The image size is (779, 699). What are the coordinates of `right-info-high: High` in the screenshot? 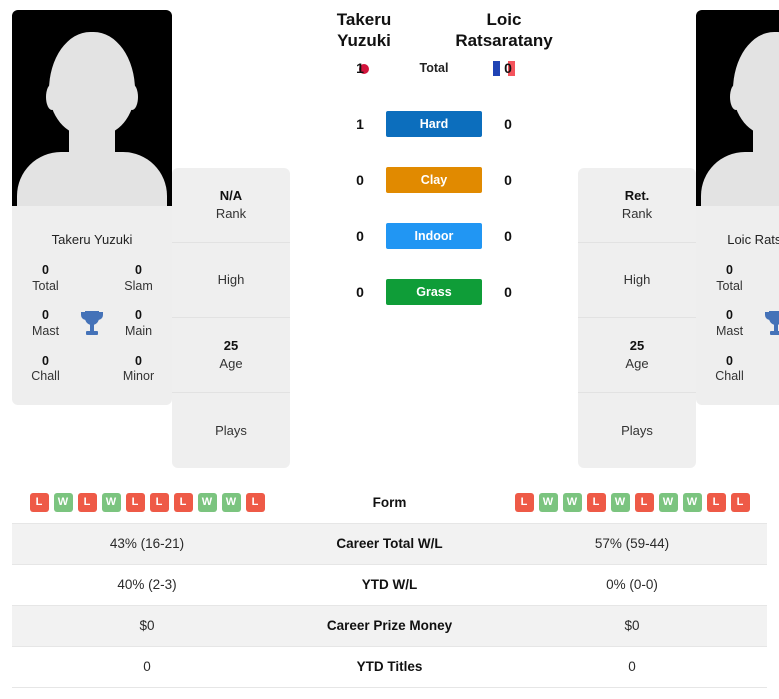 It's located at (637, 280).